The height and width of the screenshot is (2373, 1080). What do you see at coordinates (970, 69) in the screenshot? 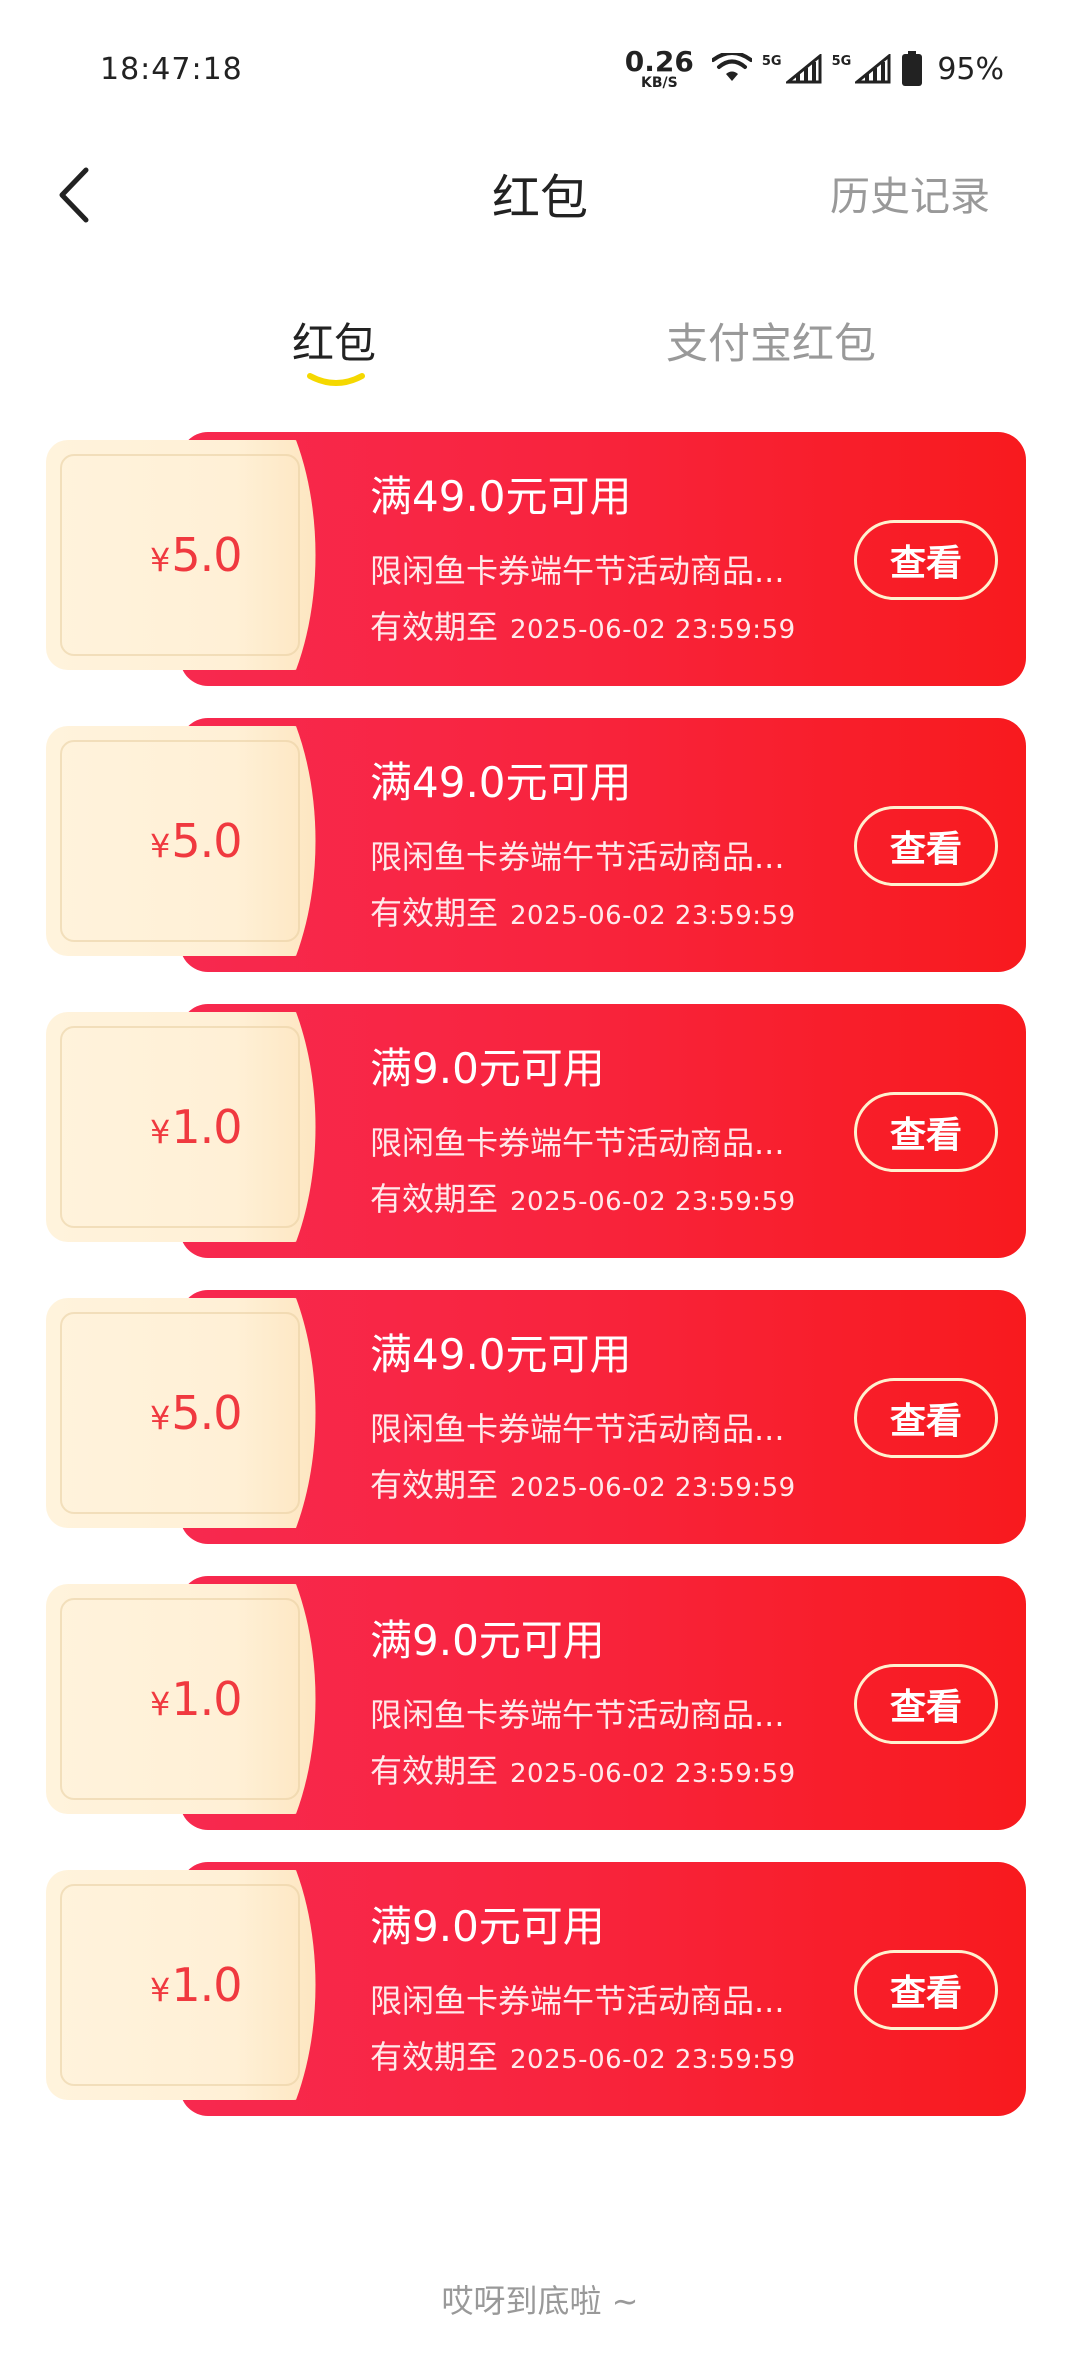
I see `battery-level: 95%` at bounding box center [970, 69].